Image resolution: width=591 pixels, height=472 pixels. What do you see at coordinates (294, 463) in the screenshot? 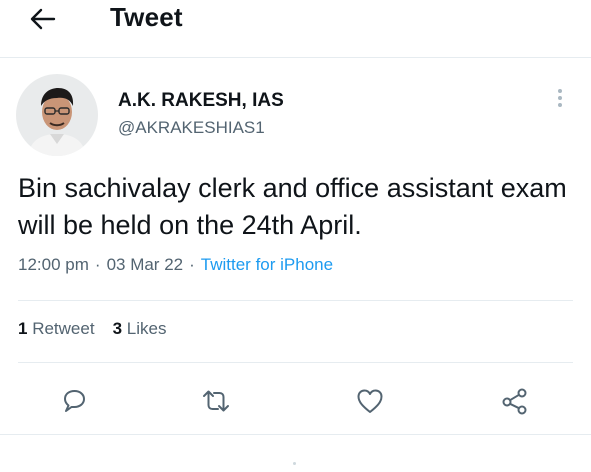
I see `scroll-indicator` at bounding box center [294, 463].